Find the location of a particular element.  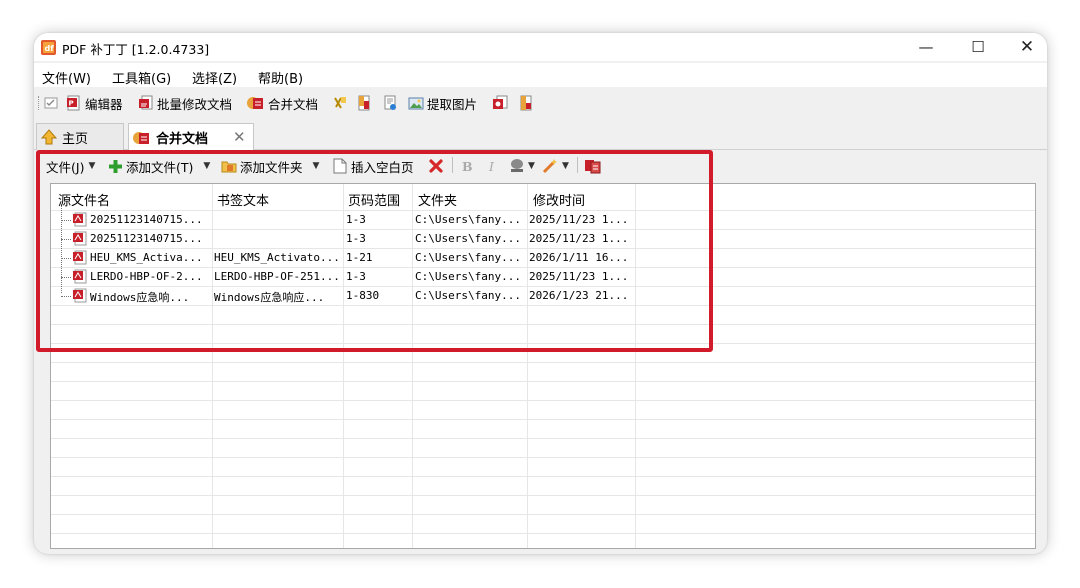

editor-button: P 编辑器 is located at coordinates (94, 103).